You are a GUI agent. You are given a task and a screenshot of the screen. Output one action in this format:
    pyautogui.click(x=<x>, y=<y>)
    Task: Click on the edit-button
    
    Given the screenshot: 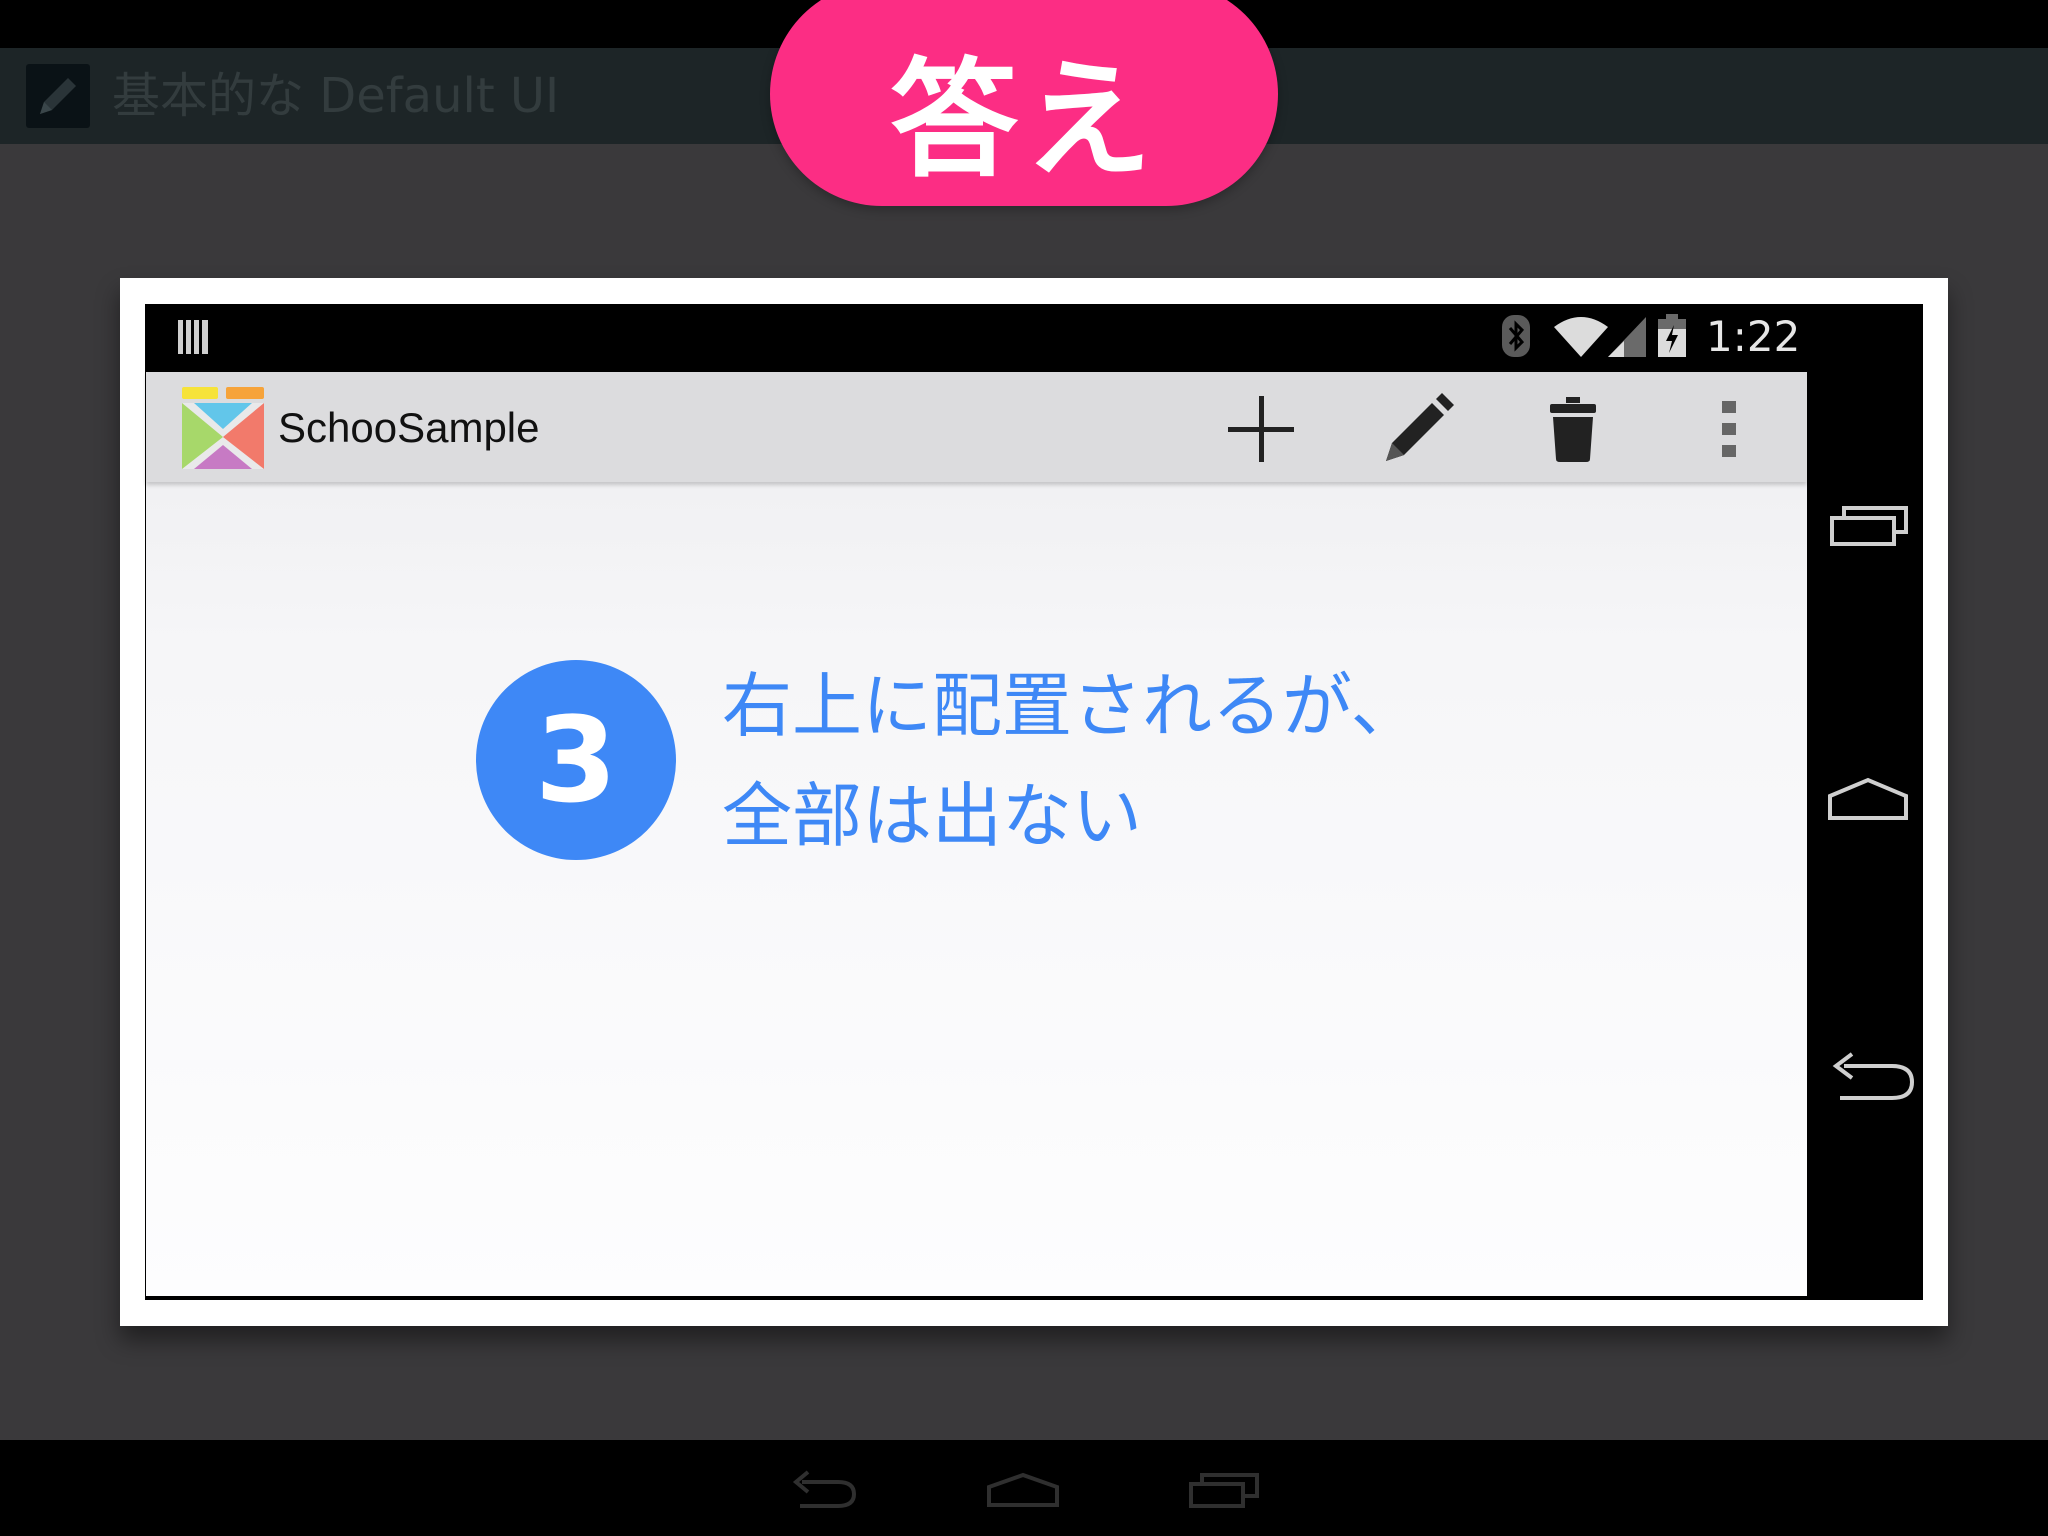 What is the action you would take?
    pyautogui.click(x=1417, y=428)
    